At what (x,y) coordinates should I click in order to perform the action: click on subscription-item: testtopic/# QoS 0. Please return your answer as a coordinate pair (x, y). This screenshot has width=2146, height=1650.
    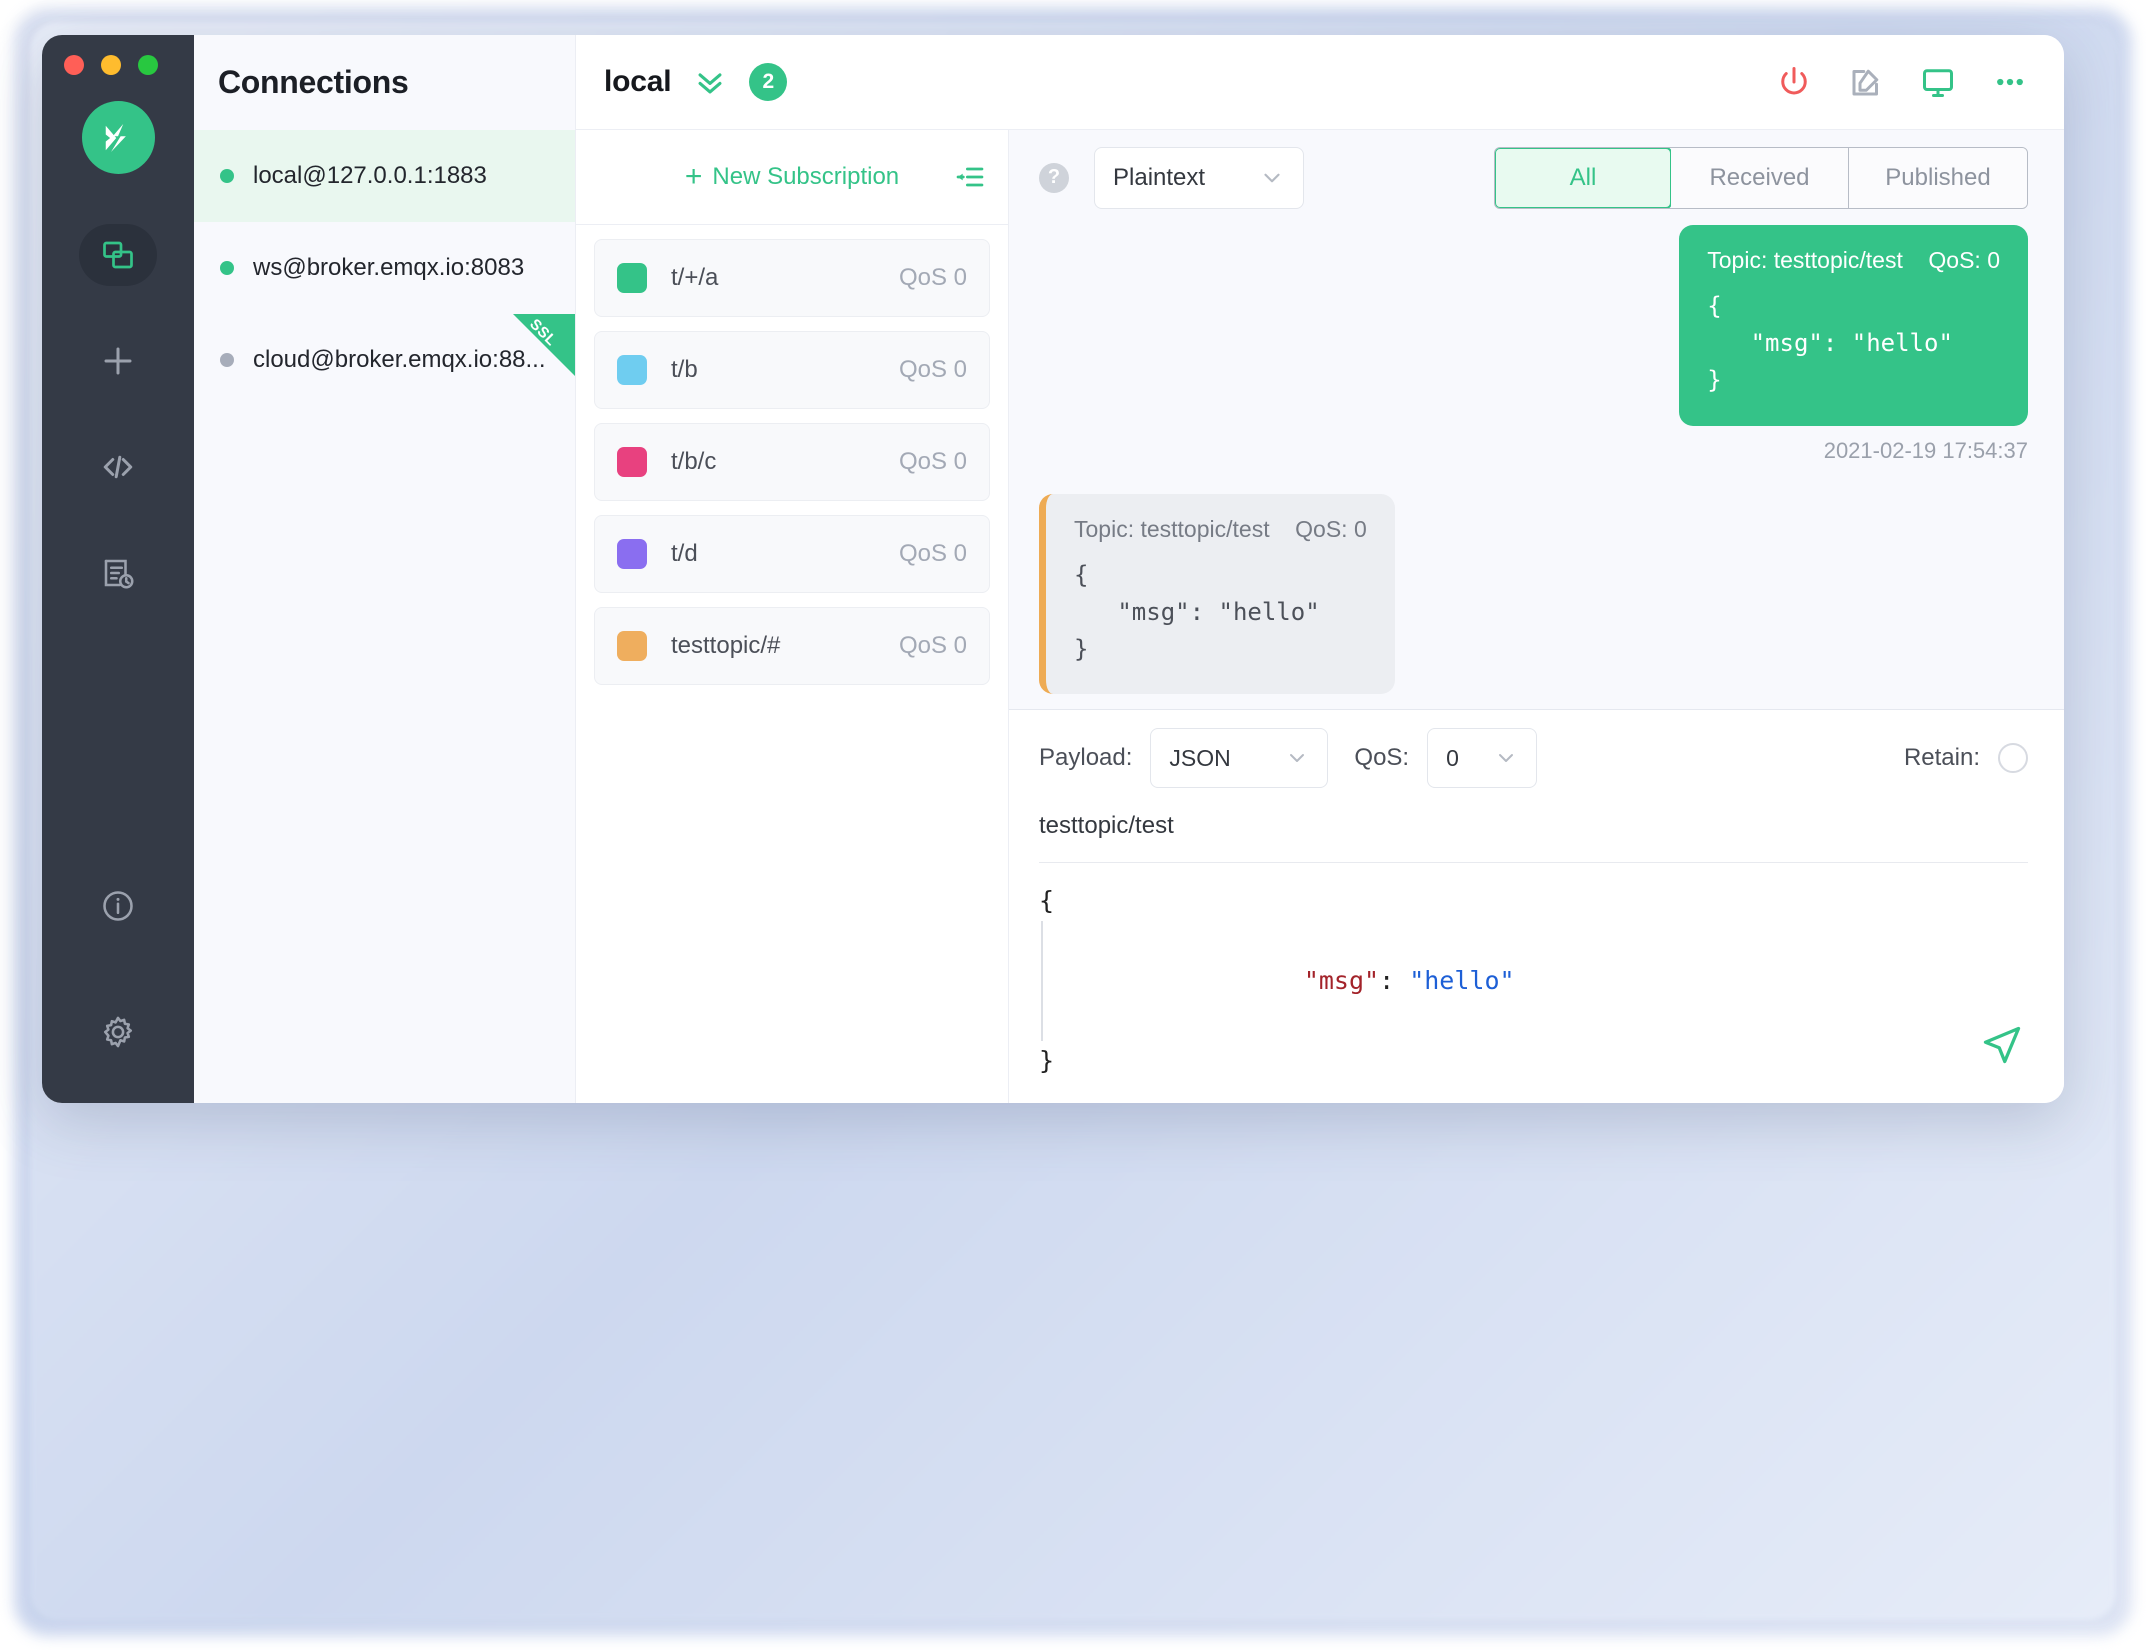
    Looking at the image, I should click on (792, 646).